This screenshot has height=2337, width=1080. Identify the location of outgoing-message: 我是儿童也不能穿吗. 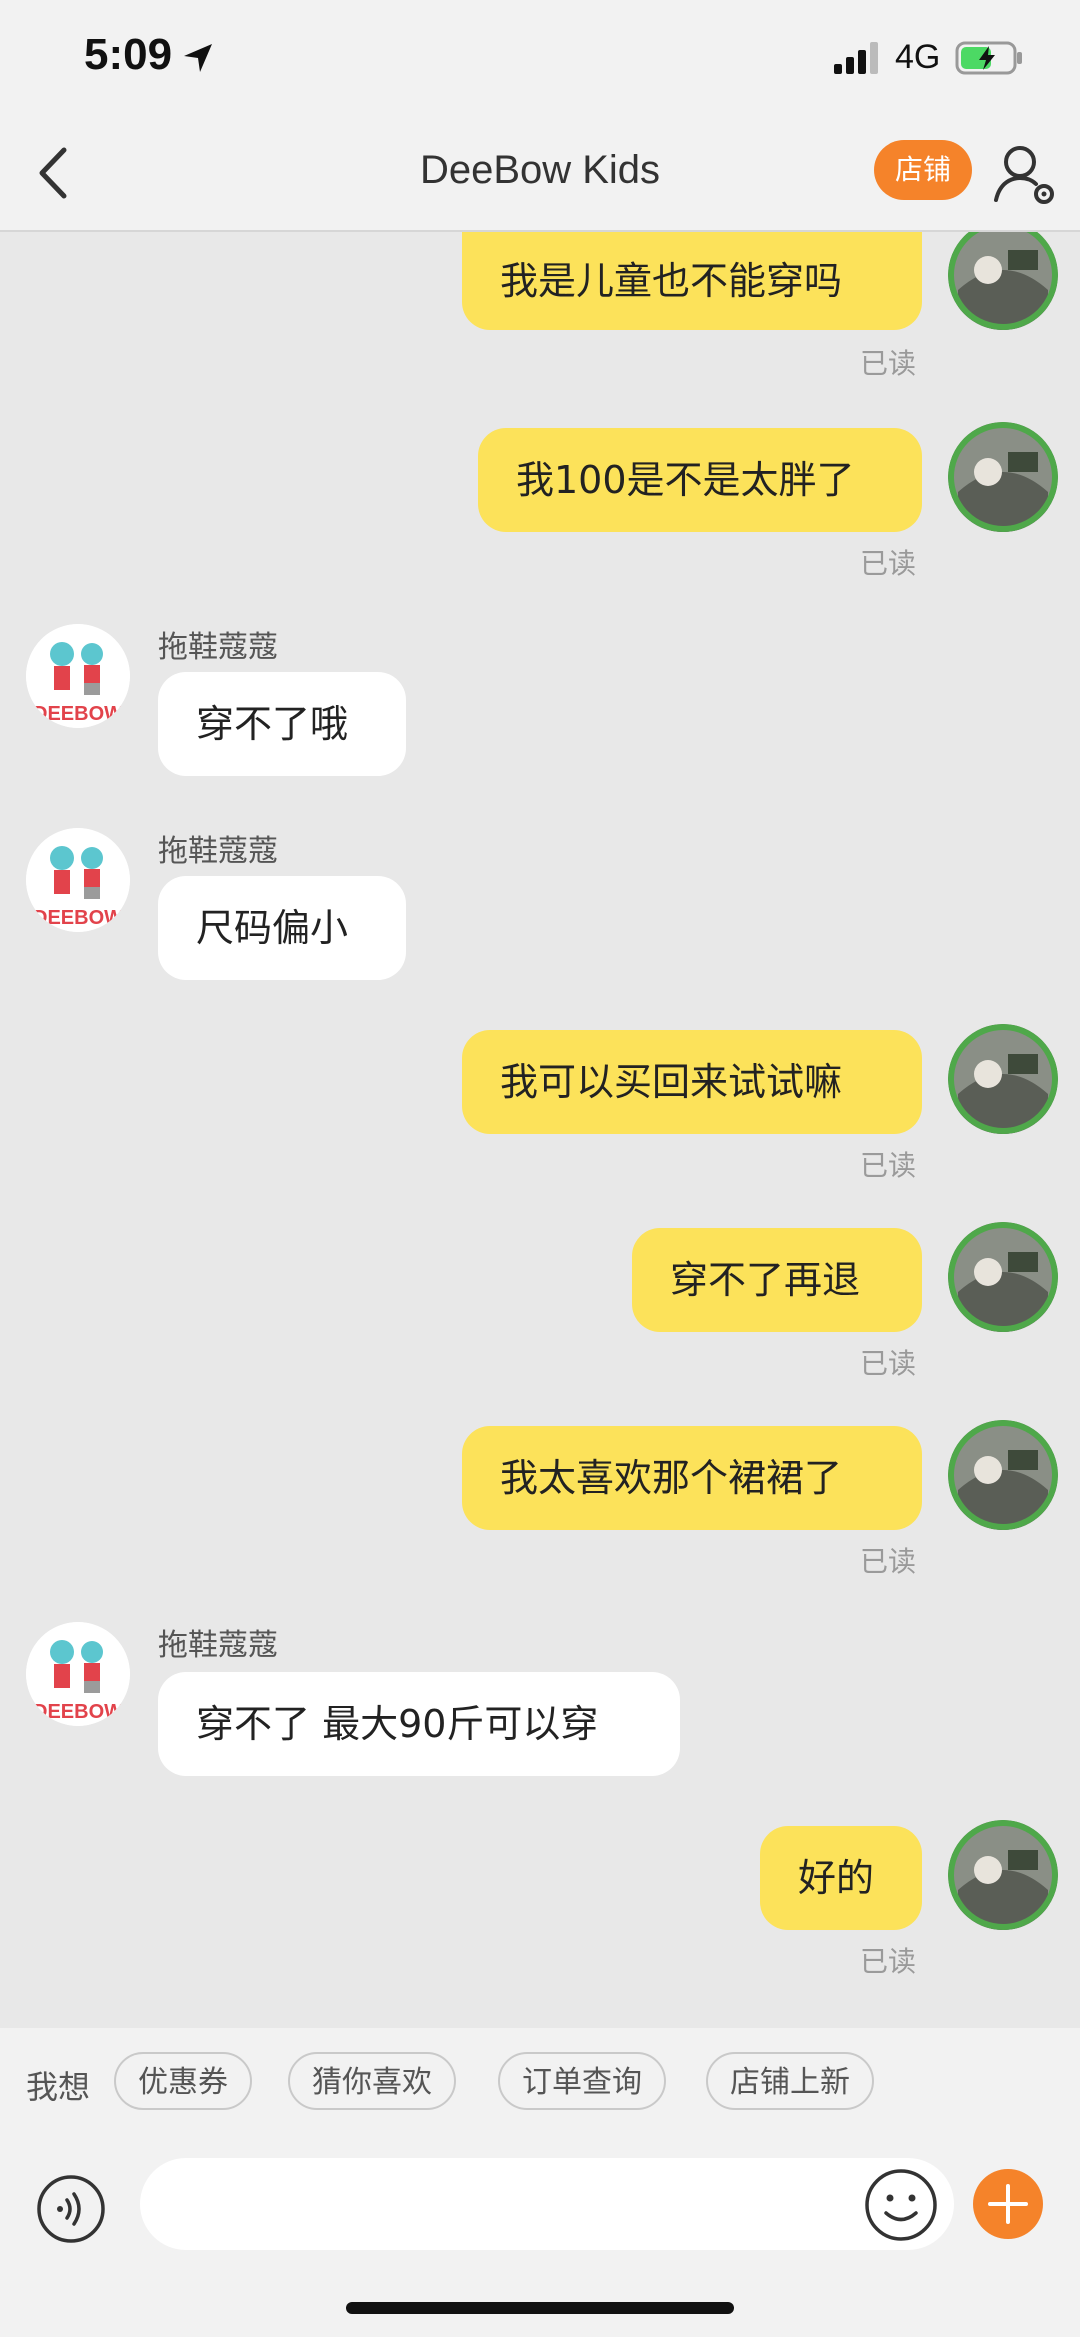
(692, 281).